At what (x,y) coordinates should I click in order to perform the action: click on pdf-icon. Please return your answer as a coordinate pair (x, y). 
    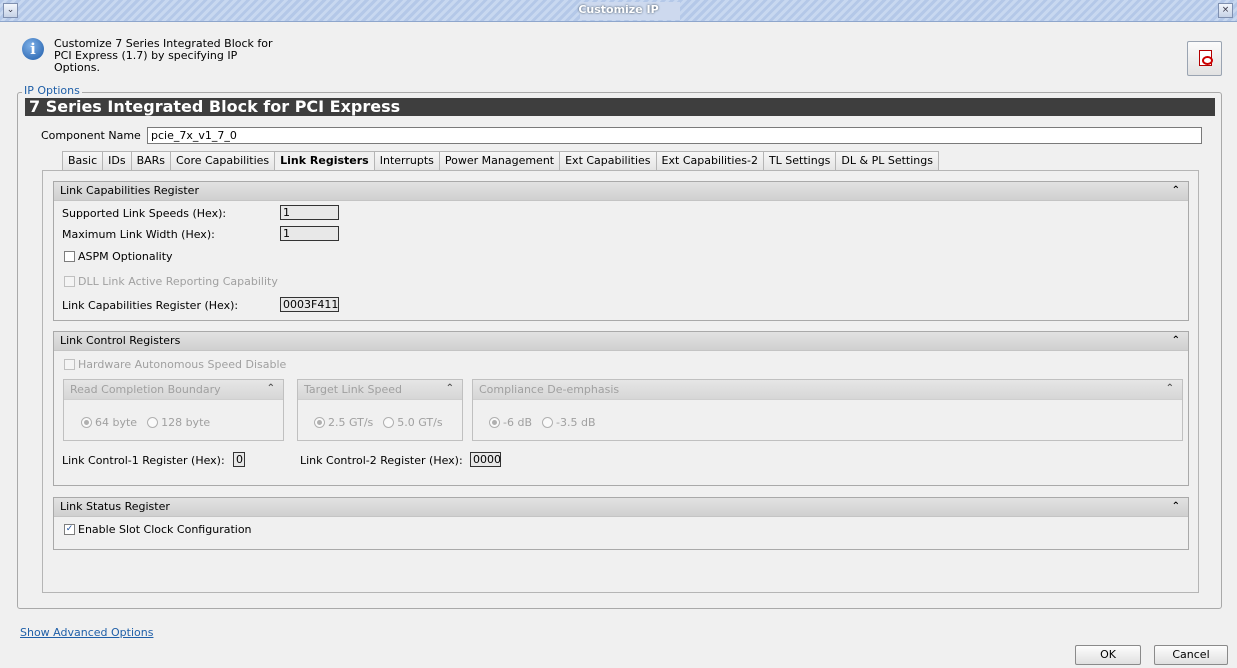
    Looking at the image, I should click on (1206, 58).